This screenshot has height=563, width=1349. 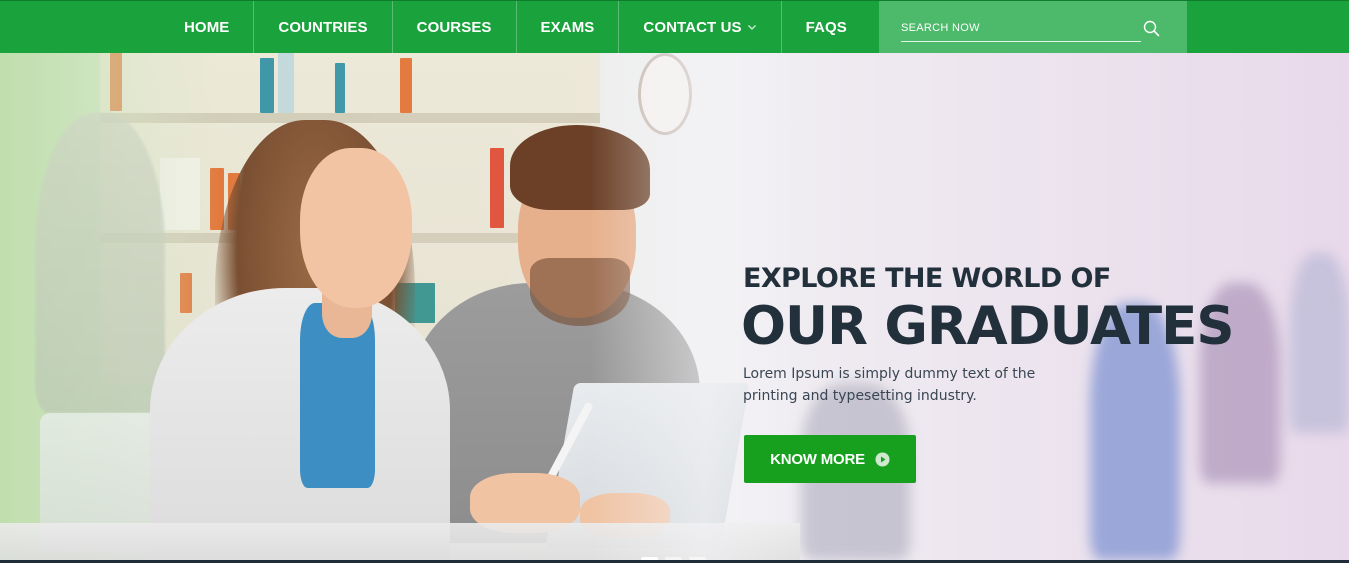 I want to click on know-more-button: KNOW MORE, so click(x=830, y=459).